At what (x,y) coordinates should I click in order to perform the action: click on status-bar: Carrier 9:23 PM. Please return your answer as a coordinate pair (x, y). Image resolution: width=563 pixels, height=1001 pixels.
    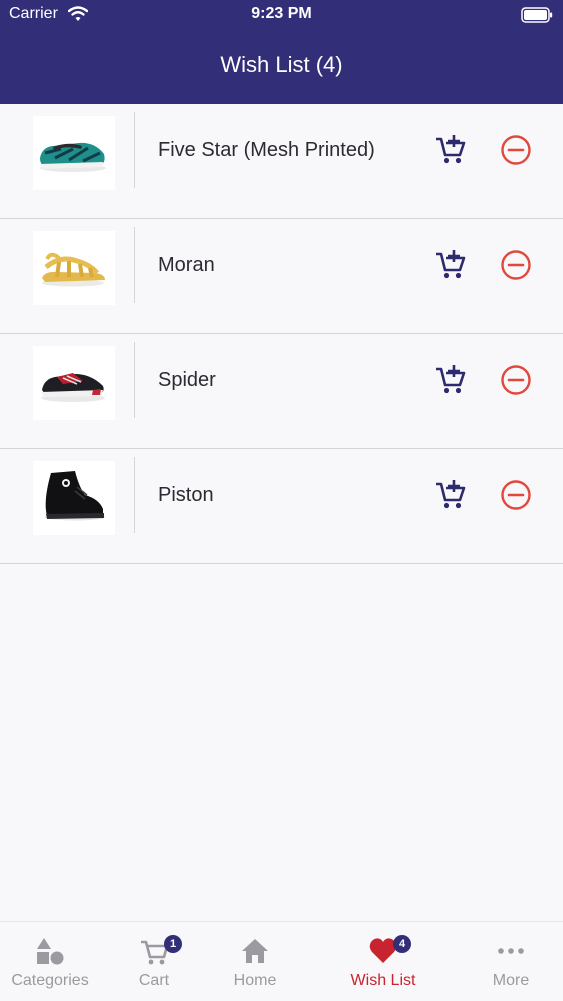
    Looking at the image, I should click on (281, 15).